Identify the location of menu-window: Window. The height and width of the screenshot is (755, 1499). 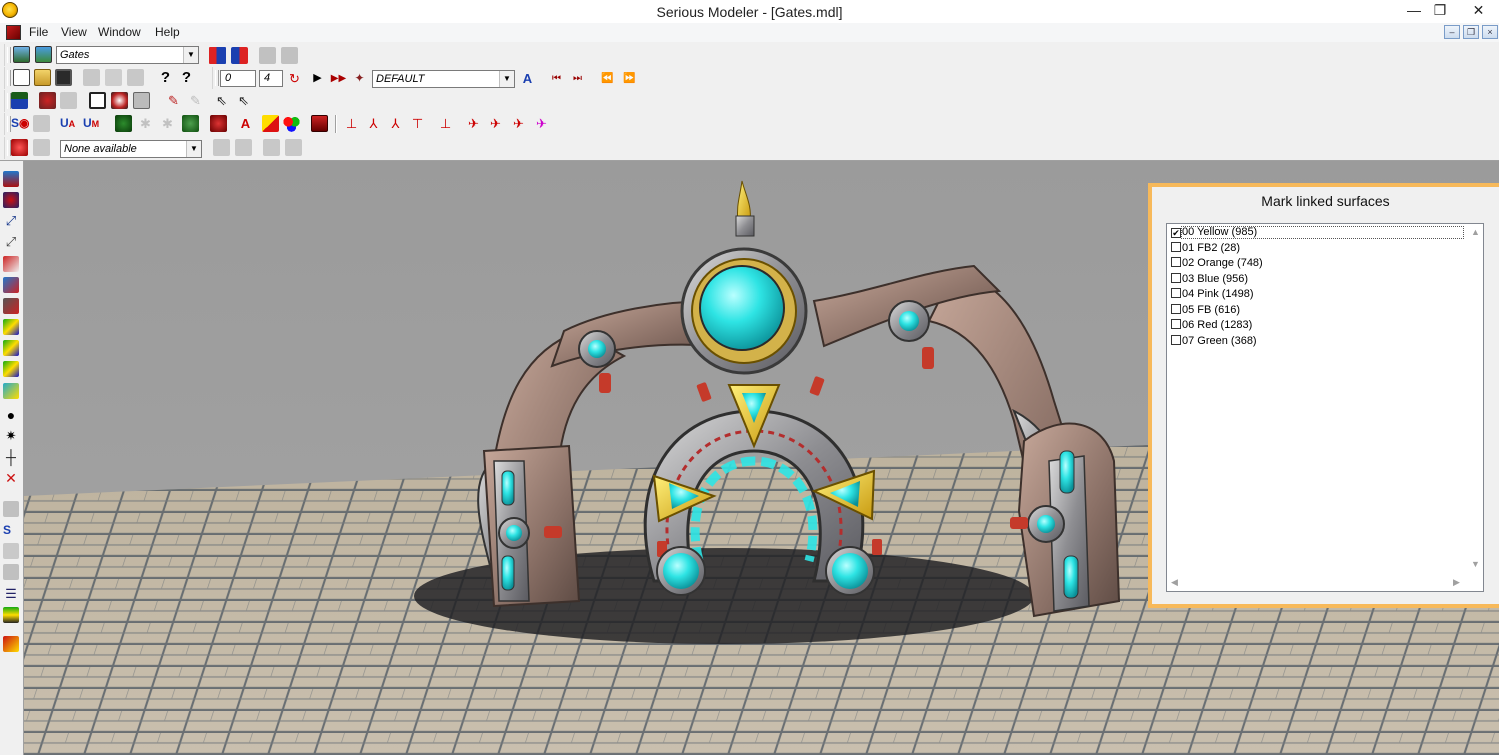
(119, 32).